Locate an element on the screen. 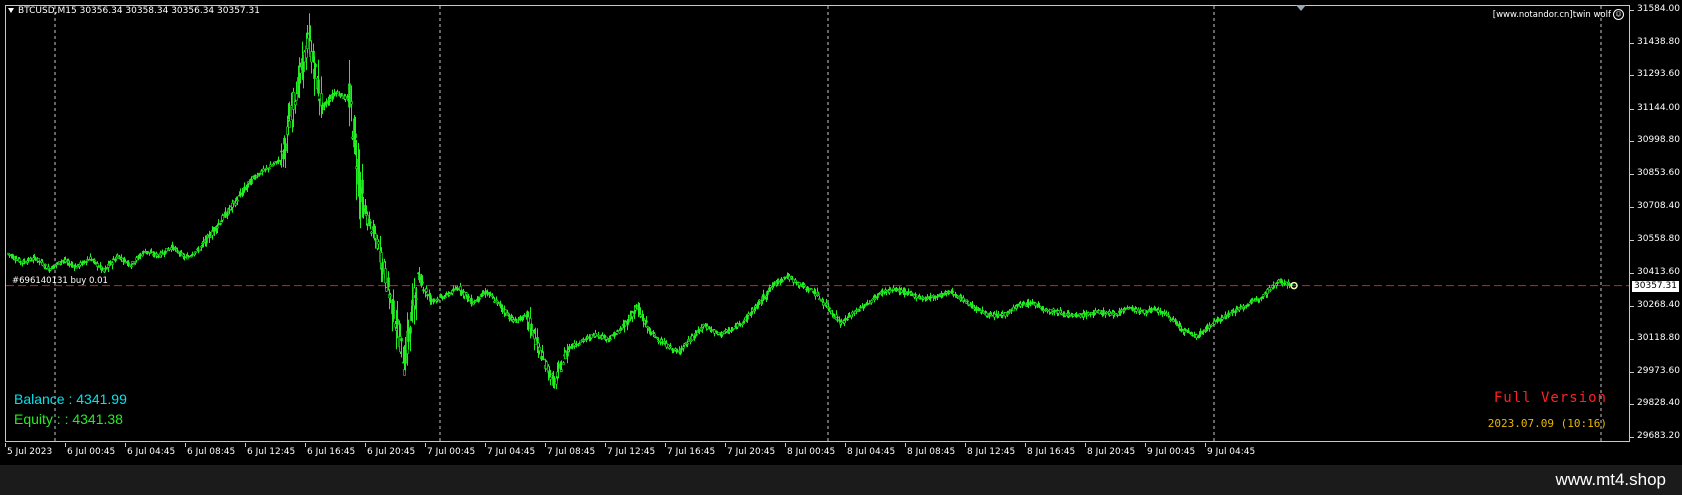 Image resolution: width=1682 pixels, height=495 pixels. time-tick-label: 8 Jul 04:45 is located at coordinates (871, 452).